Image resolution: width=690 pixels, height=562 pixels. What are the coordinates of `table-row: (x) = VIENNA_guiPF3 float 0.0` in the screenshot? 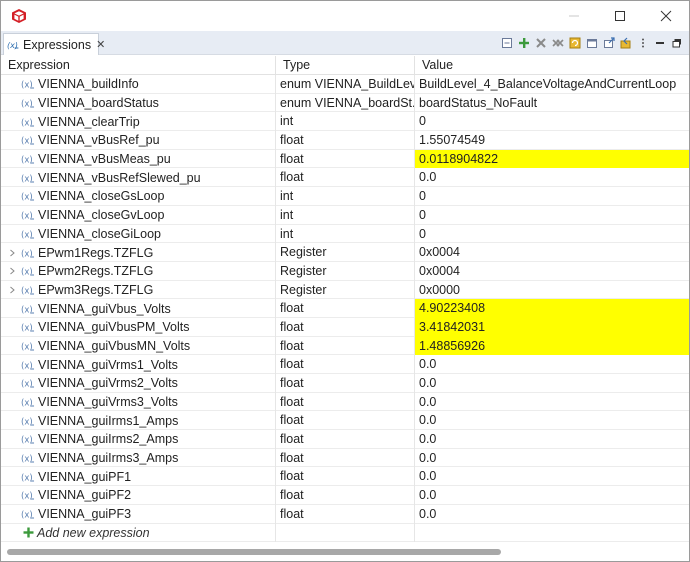 It's located at (345, 514).